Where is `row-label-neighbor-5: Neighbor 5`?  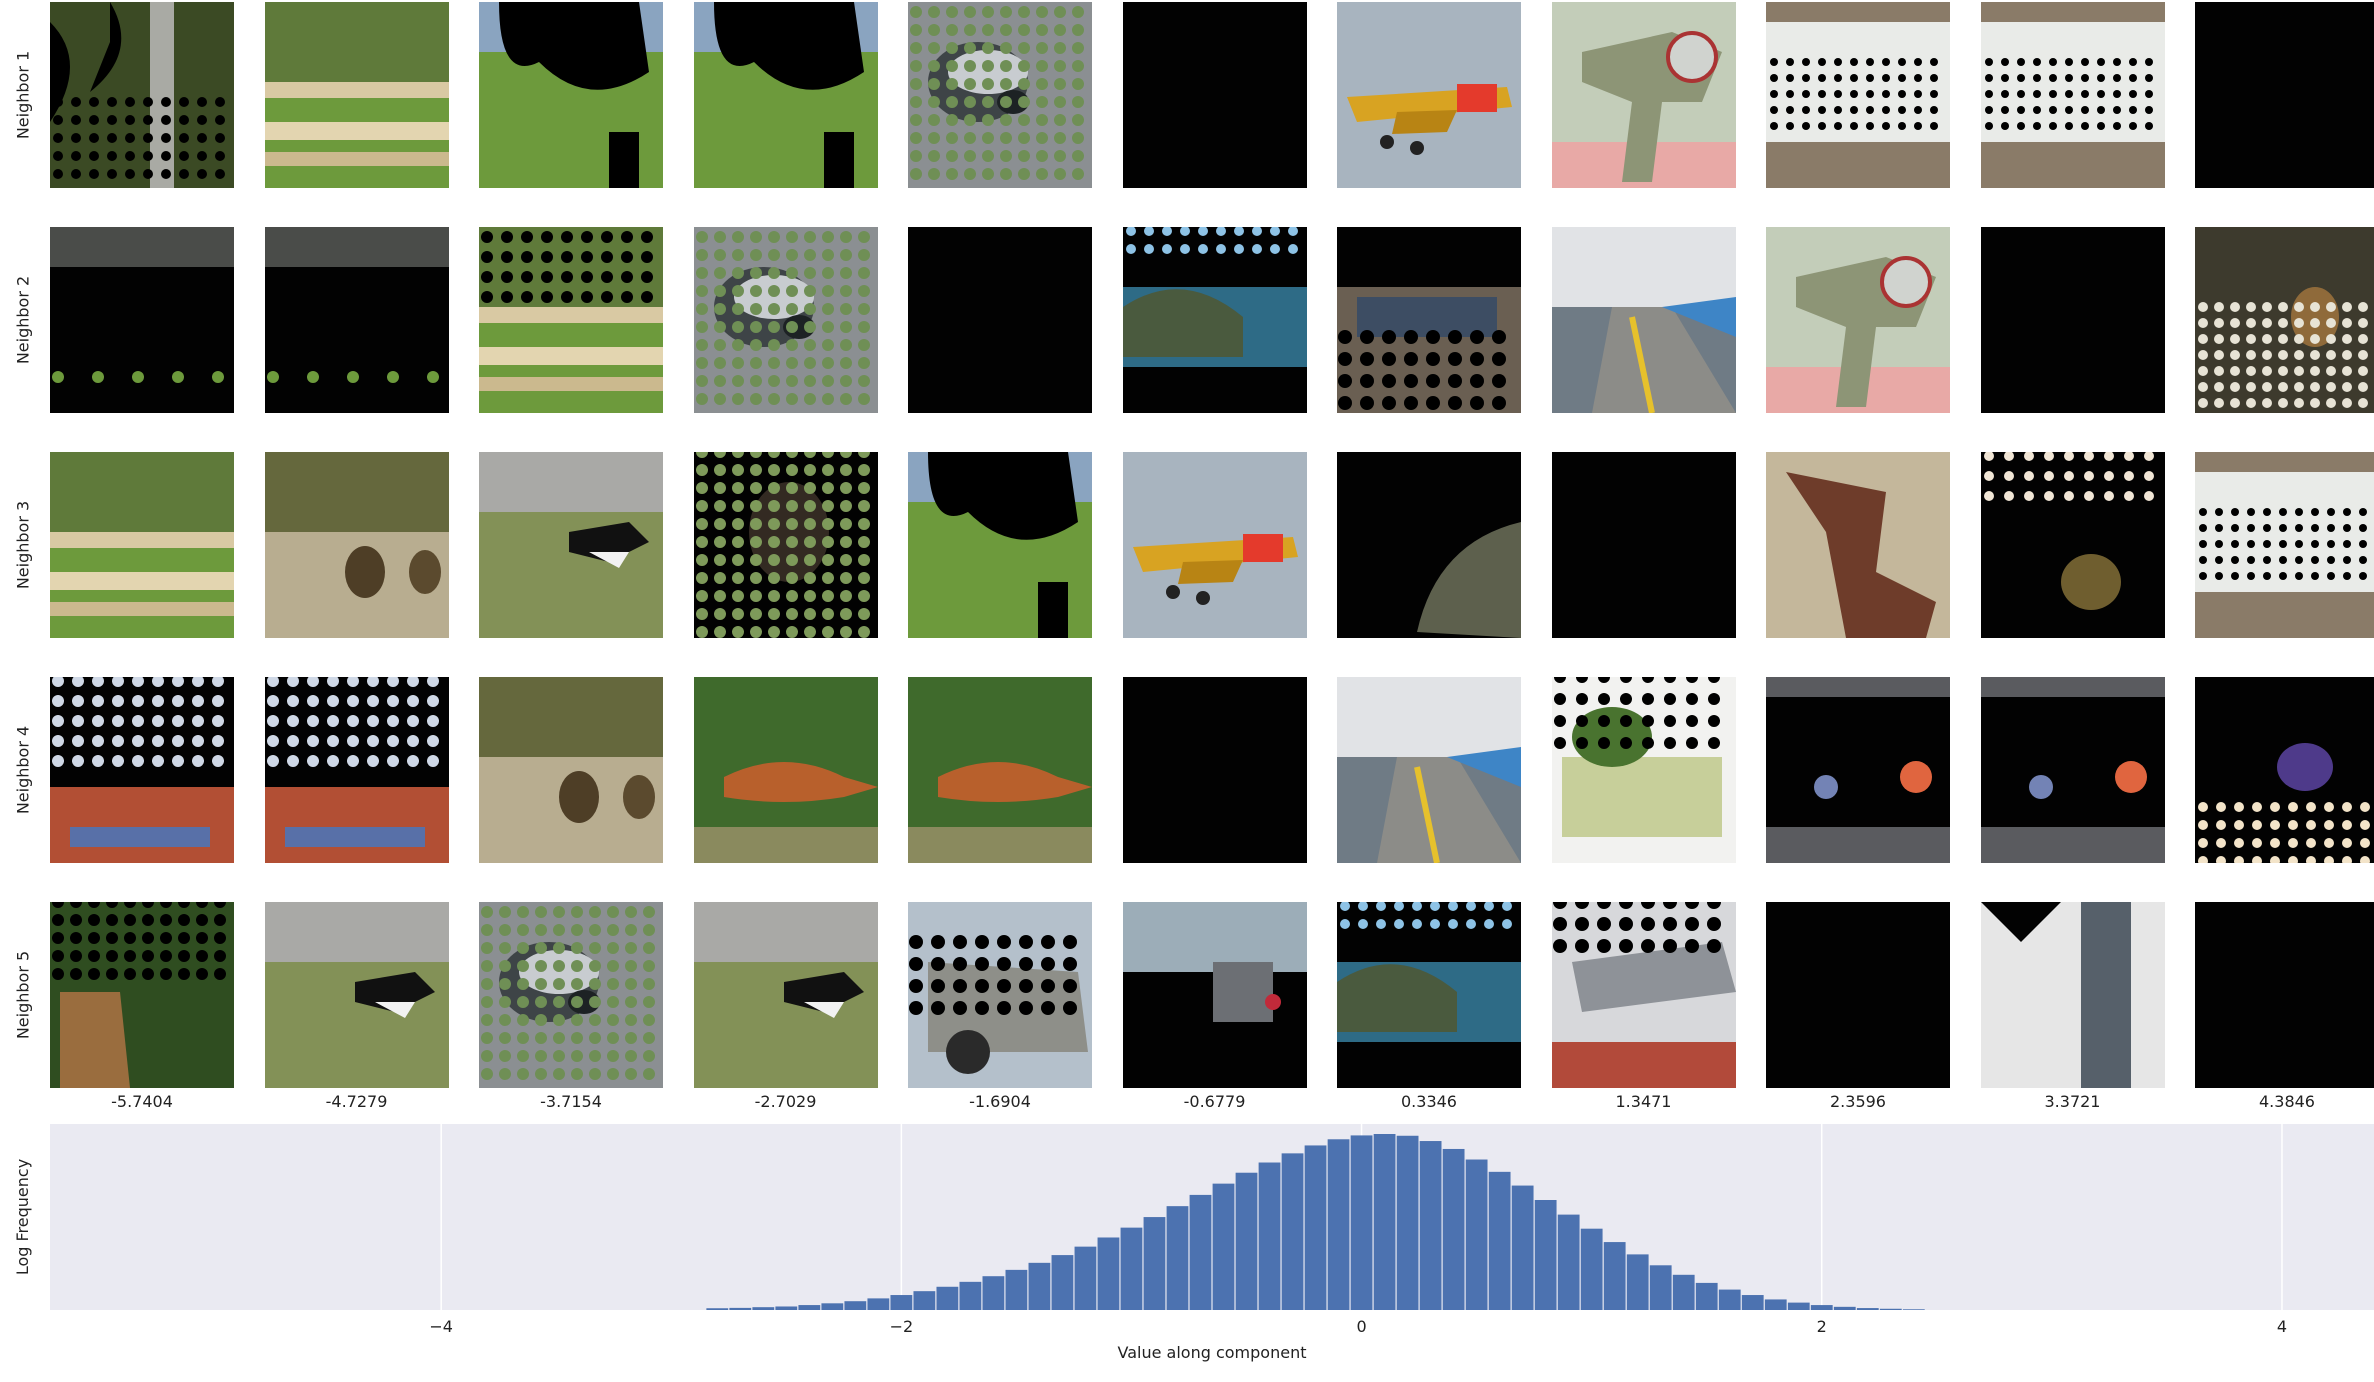
row-label-neighbor-5: Neighbor 5 is located at coordinates (23, 995).